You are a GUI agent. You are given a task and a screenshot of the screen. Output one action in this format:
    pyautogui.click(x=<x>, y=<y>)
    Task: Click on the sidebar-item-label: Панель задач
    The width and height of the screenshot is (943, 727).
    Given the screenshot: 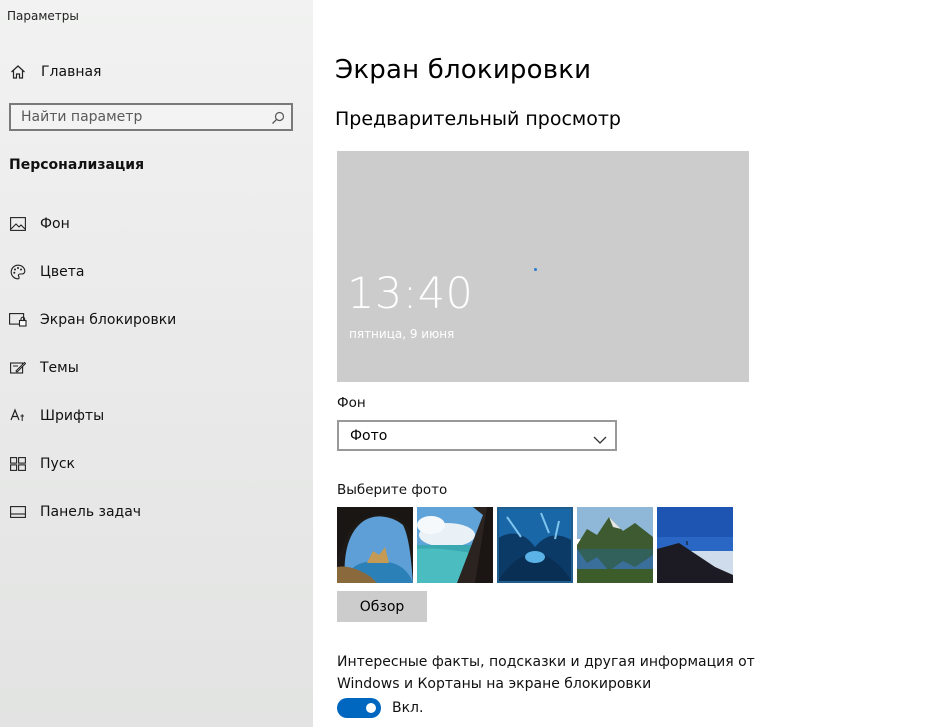 What is the action you would take?
    pyautogui.click(x=91, y=512)
    